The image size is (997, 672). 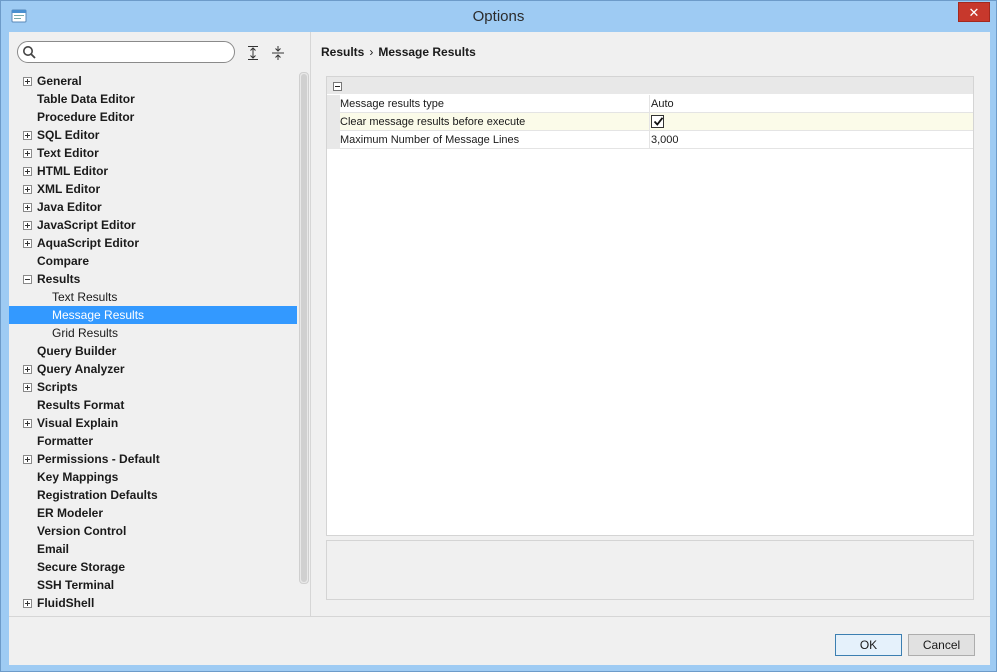 I want to click on tree-item-label: Formatter, so click(x=65, y=441).